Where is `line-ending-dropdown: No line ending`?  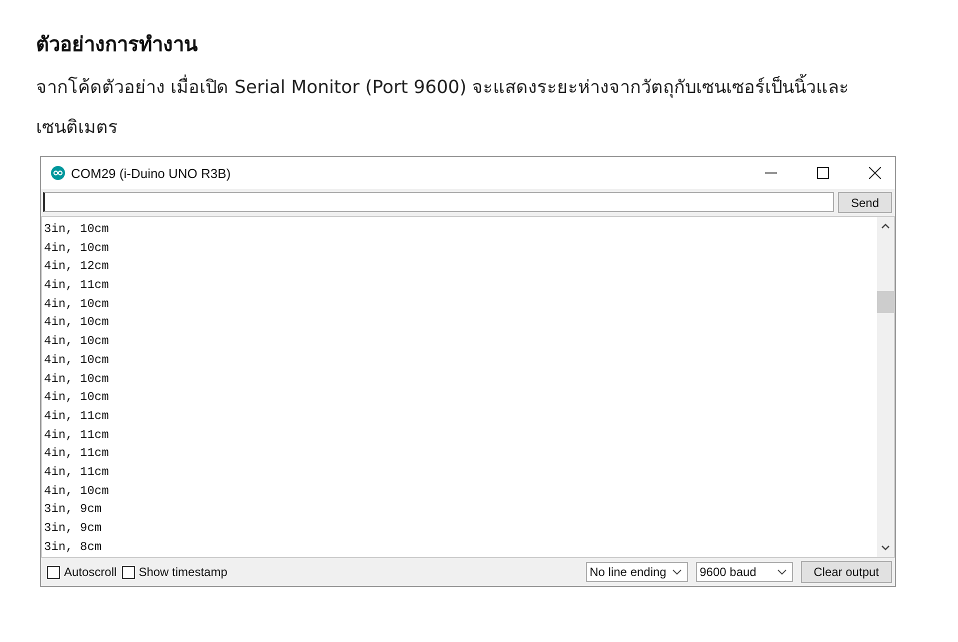
line-ending-dropdown: No line ending is located at coordinates (637, 572).